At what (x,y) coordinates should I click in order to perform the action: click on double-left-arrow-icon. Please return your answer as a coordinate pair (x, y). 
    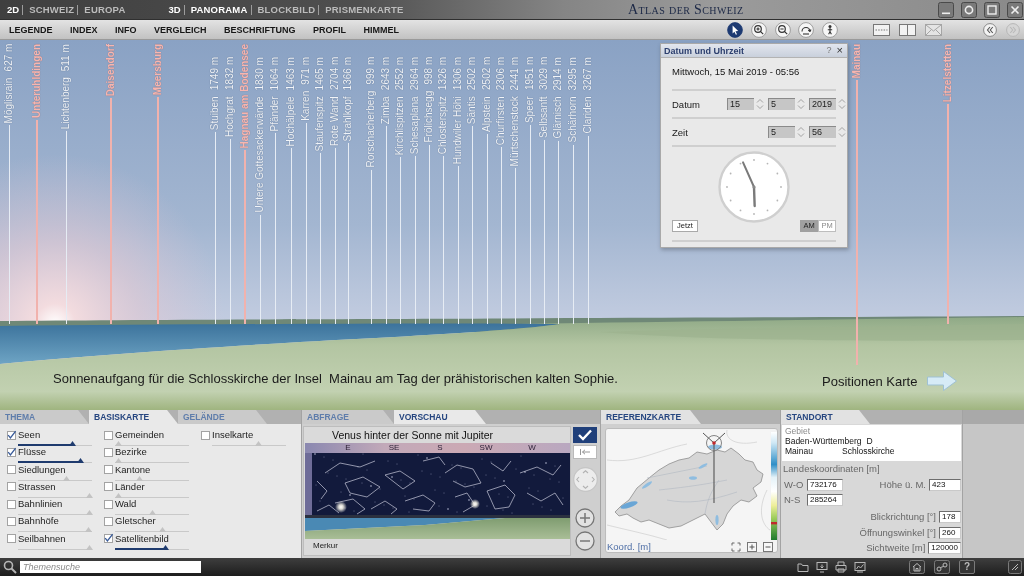
    Looking at the image, I should click on (990, 29).